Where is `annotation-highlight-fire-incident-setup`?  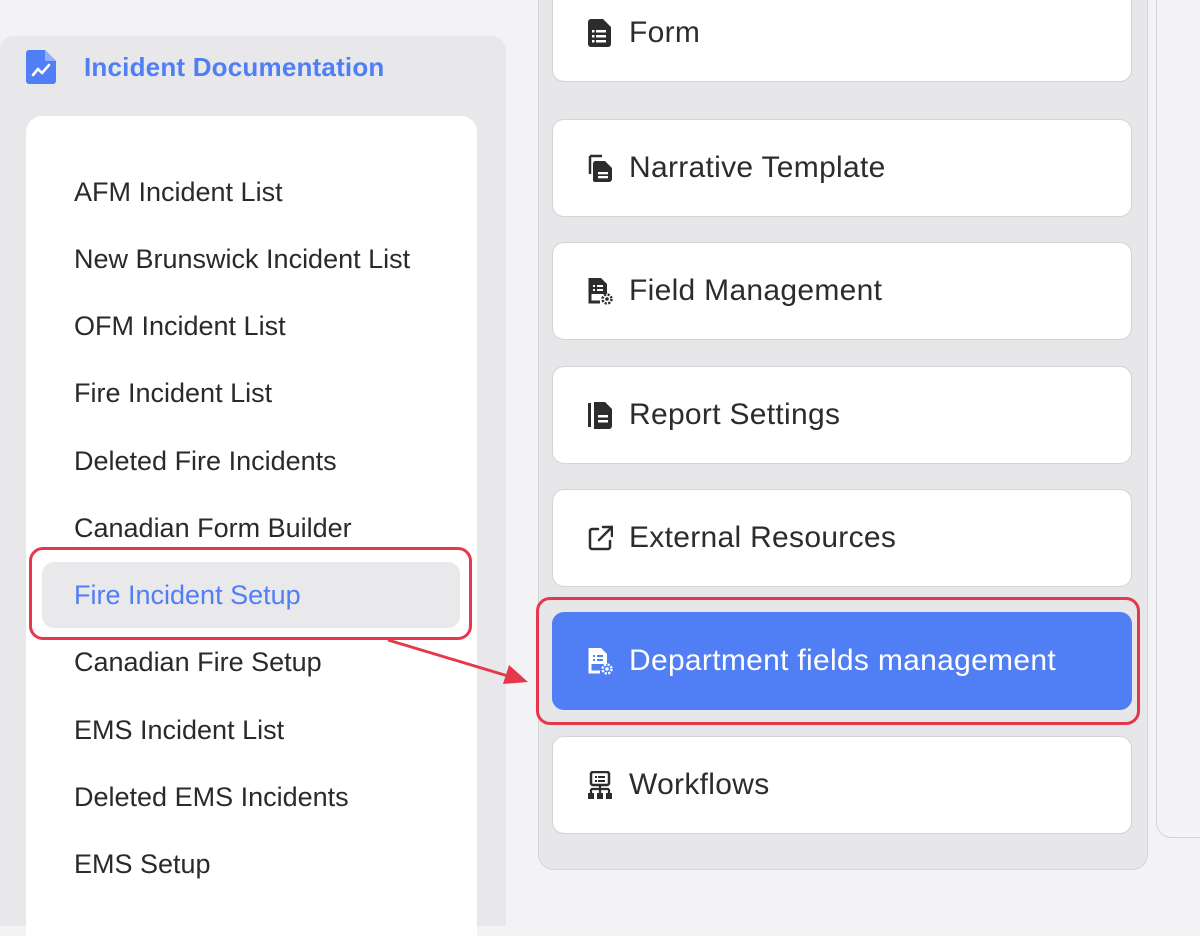 annotation-highlight-fire-incident-setup is located at coordinates (250, 593).